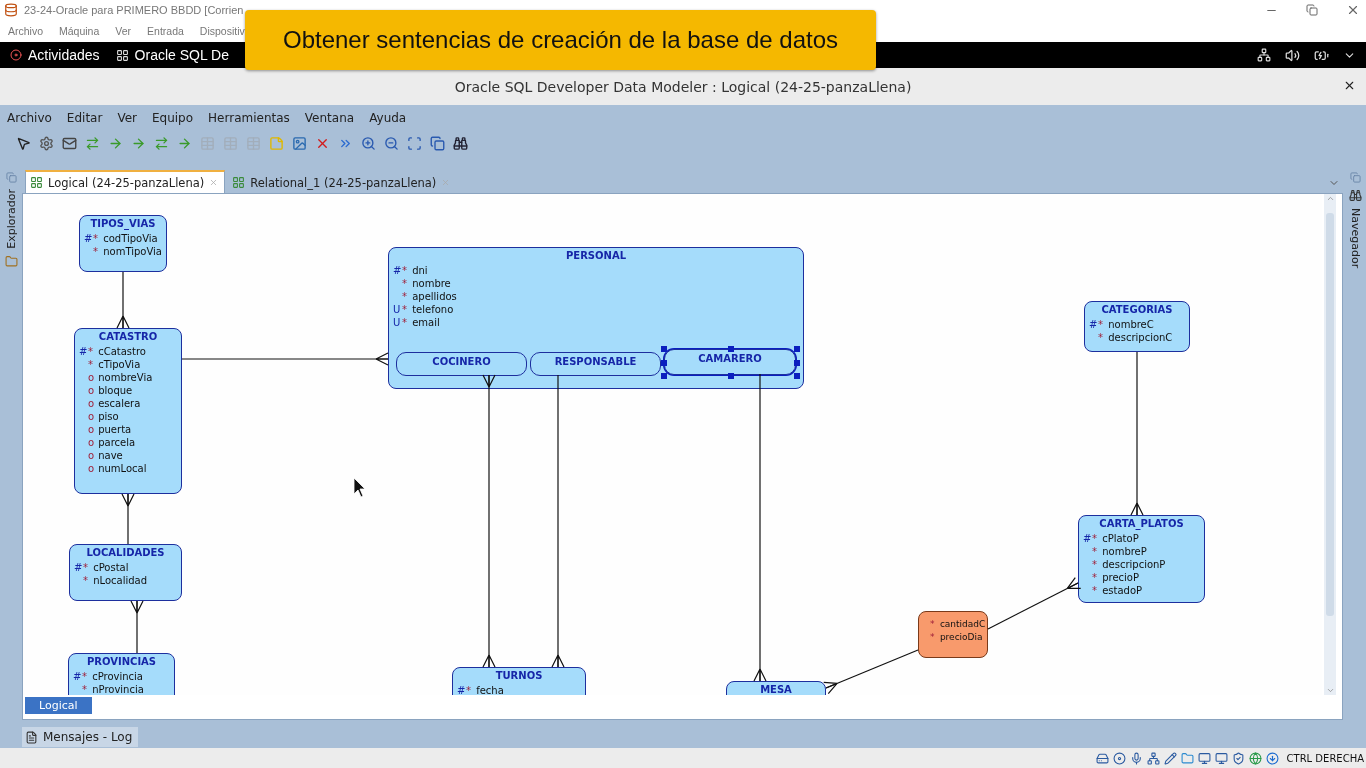 This screenshot has width=1366, height=768. I want to click on subtype-box: COCINERO, so click(461, 364).